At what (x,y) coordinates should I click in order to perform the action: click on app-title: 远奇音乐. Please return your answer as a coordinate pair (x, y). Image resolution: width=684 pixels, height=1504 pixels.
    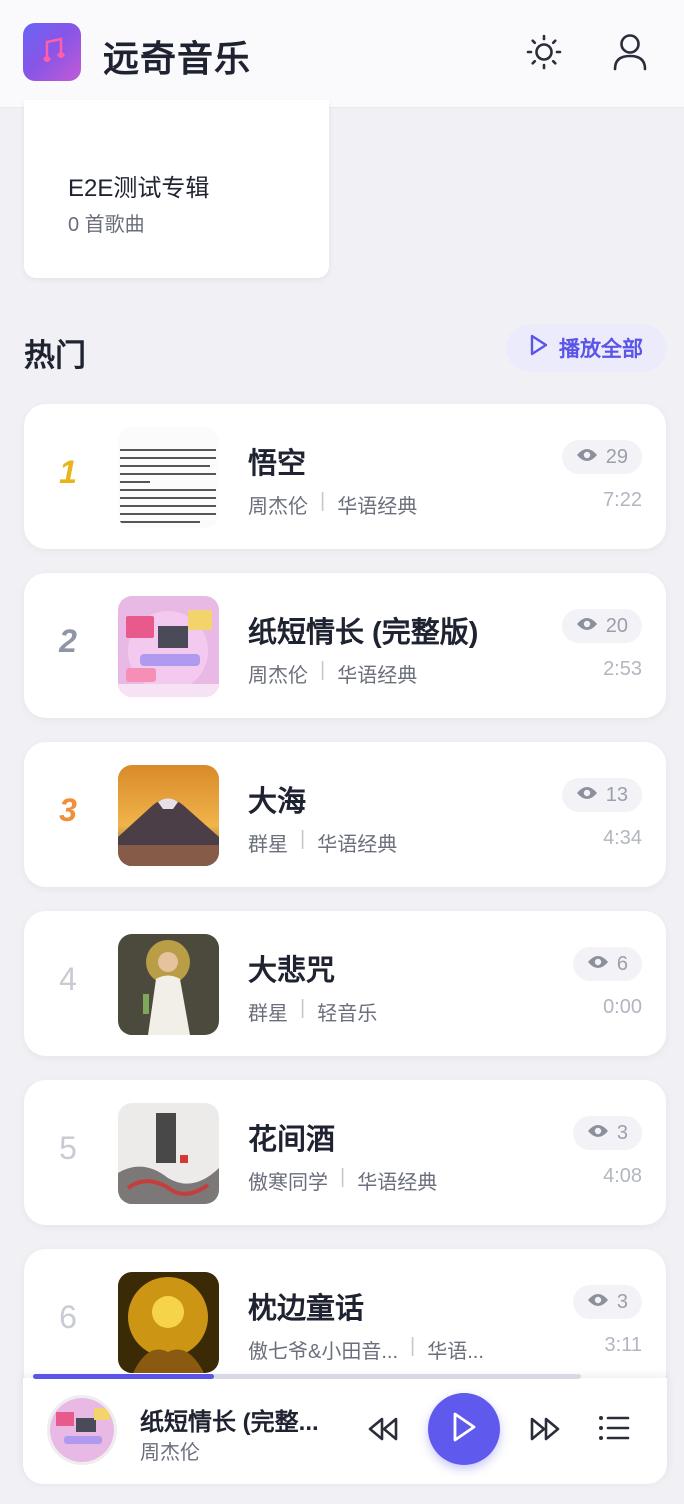
    Looking at the image, I should click on (177, 58).